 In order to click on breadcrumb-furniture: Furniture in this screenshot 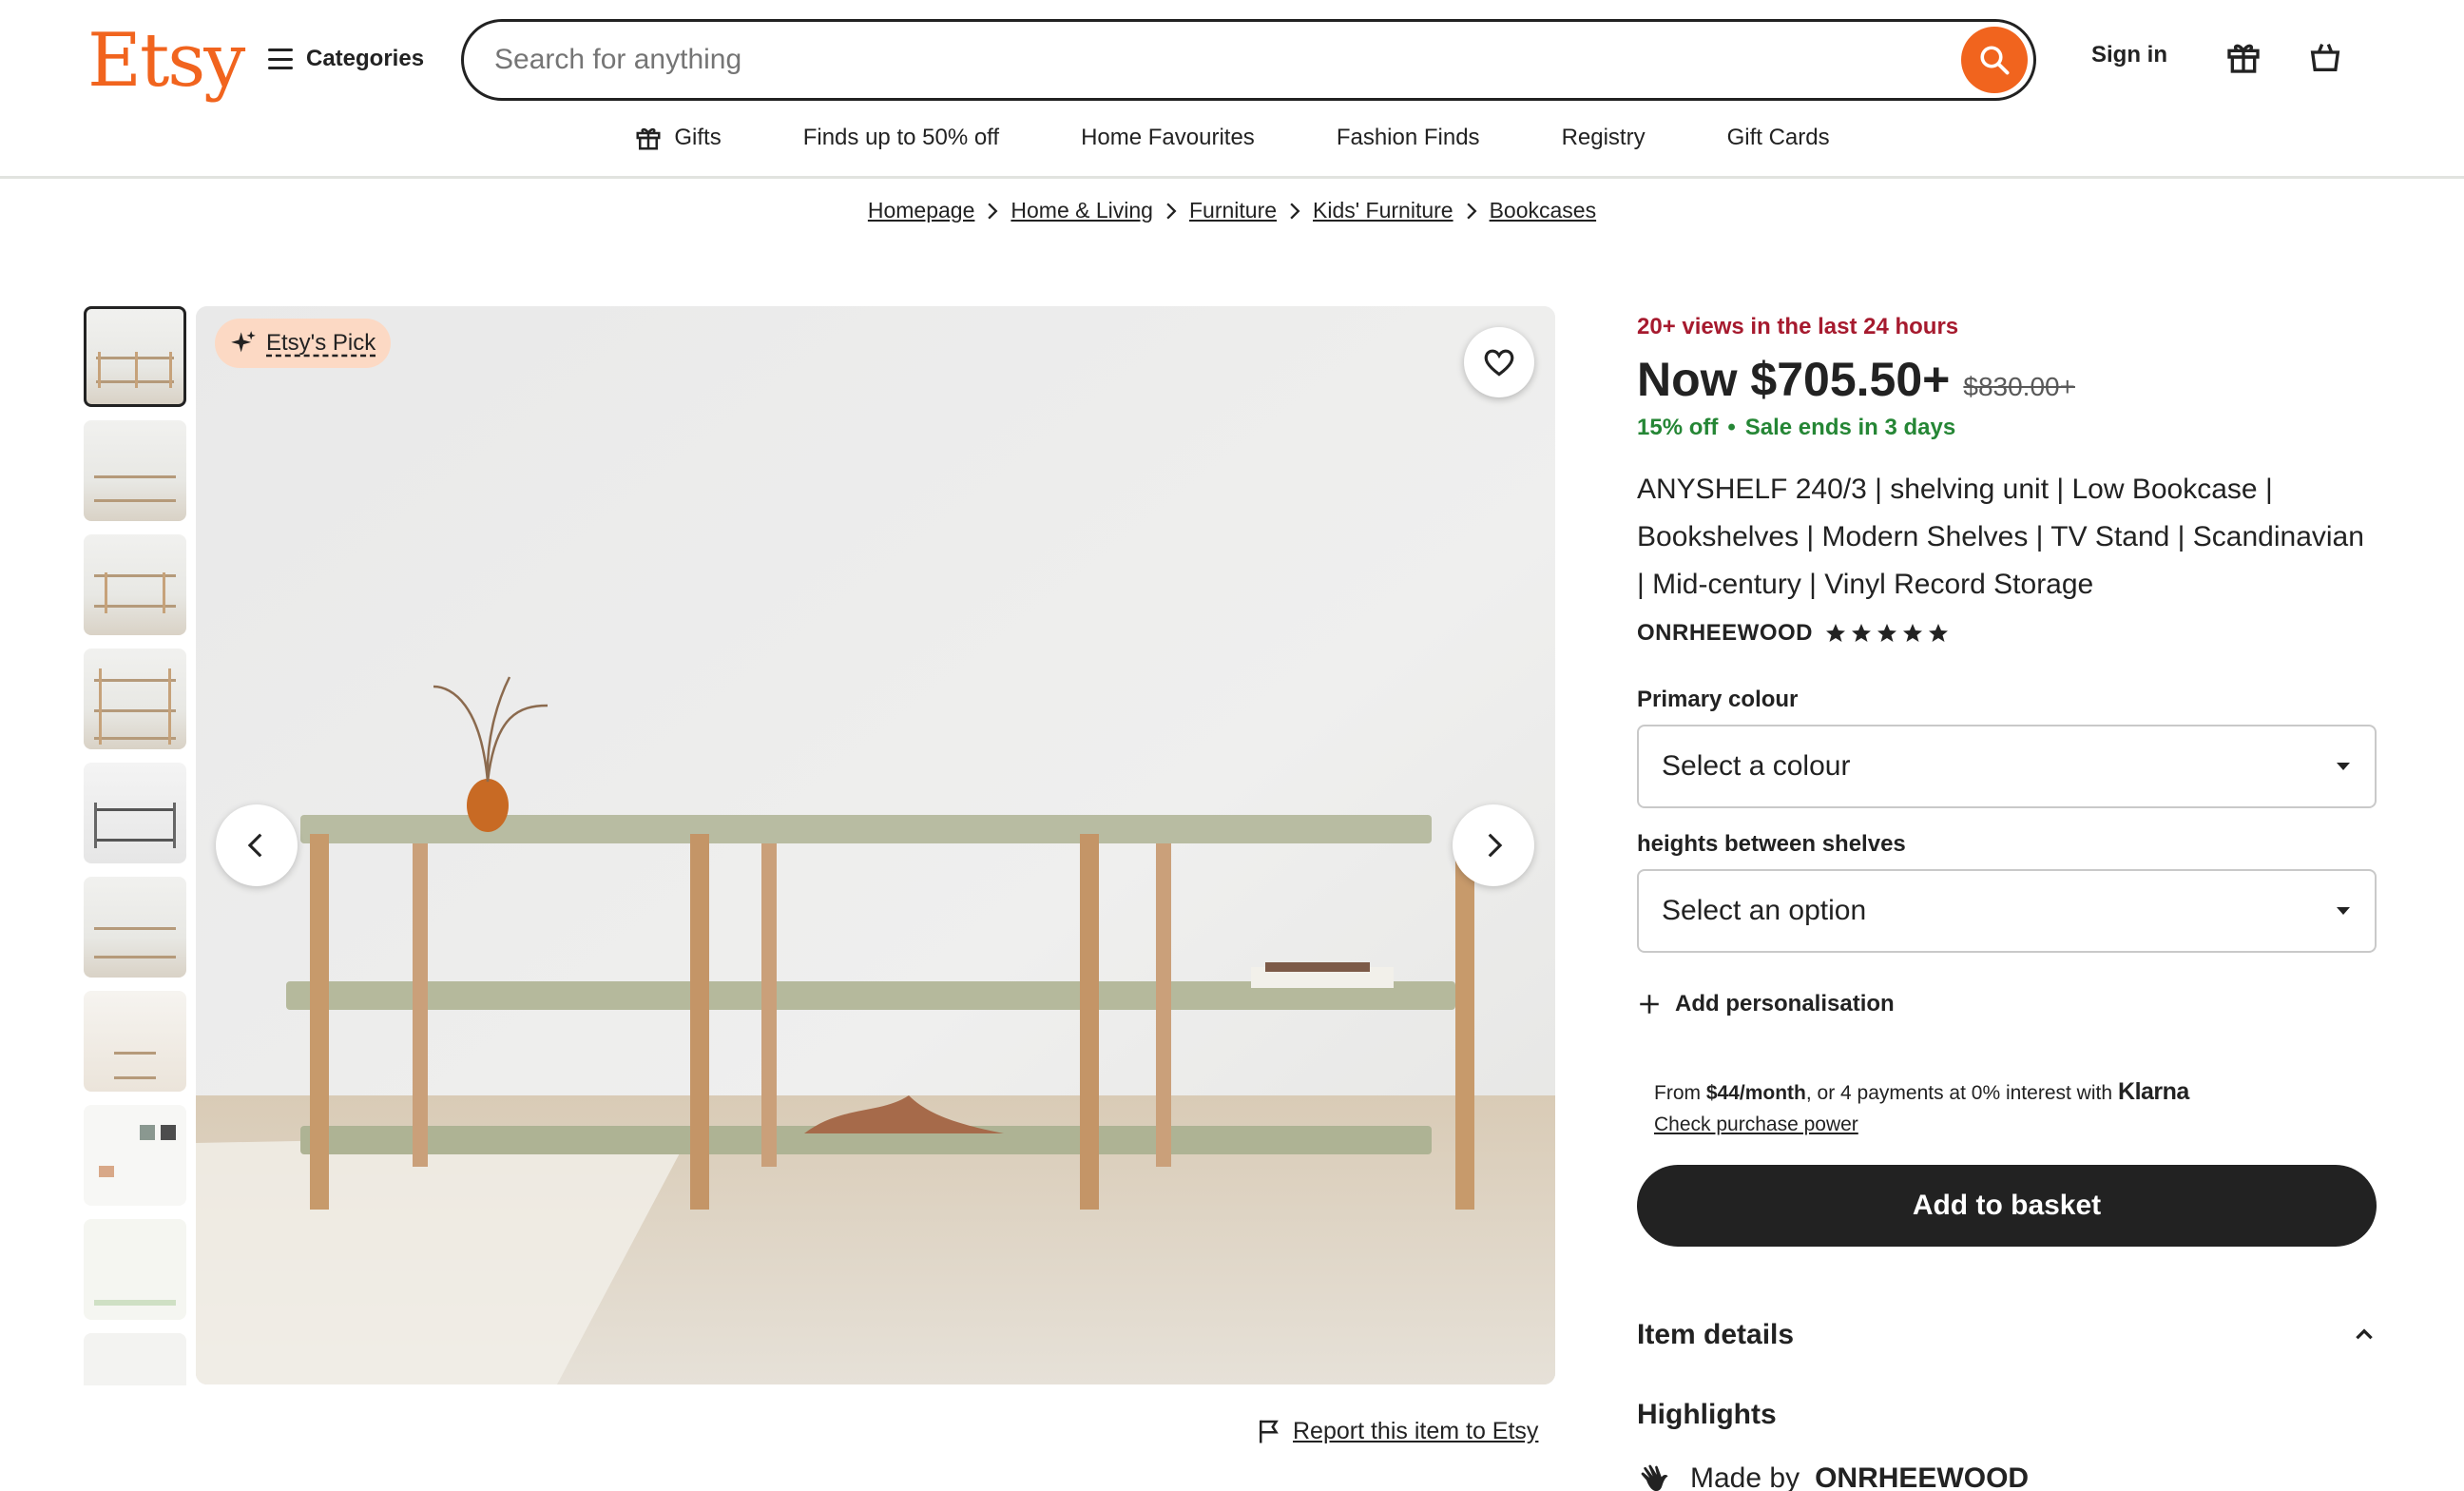, I will do `click(1233, 210)`.